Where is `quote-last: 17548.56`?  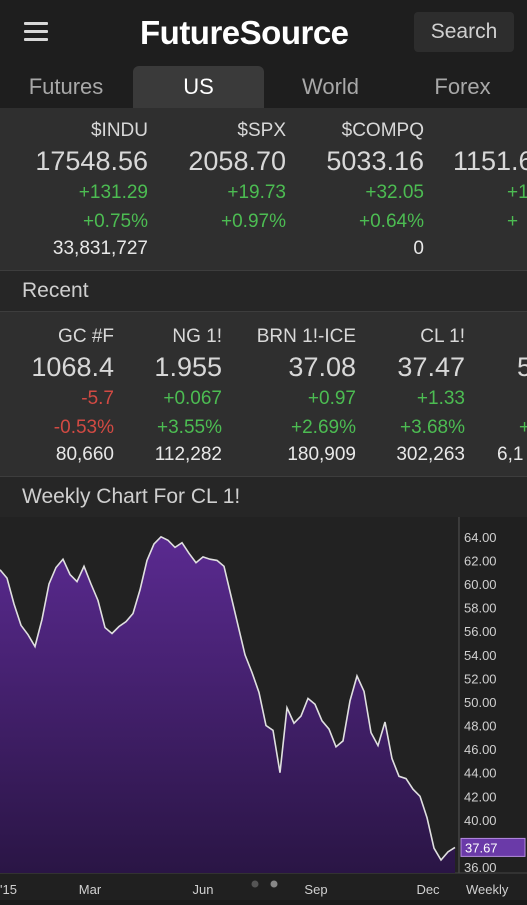
quote-last: 17548.56 is located at coordinates (91, 161).